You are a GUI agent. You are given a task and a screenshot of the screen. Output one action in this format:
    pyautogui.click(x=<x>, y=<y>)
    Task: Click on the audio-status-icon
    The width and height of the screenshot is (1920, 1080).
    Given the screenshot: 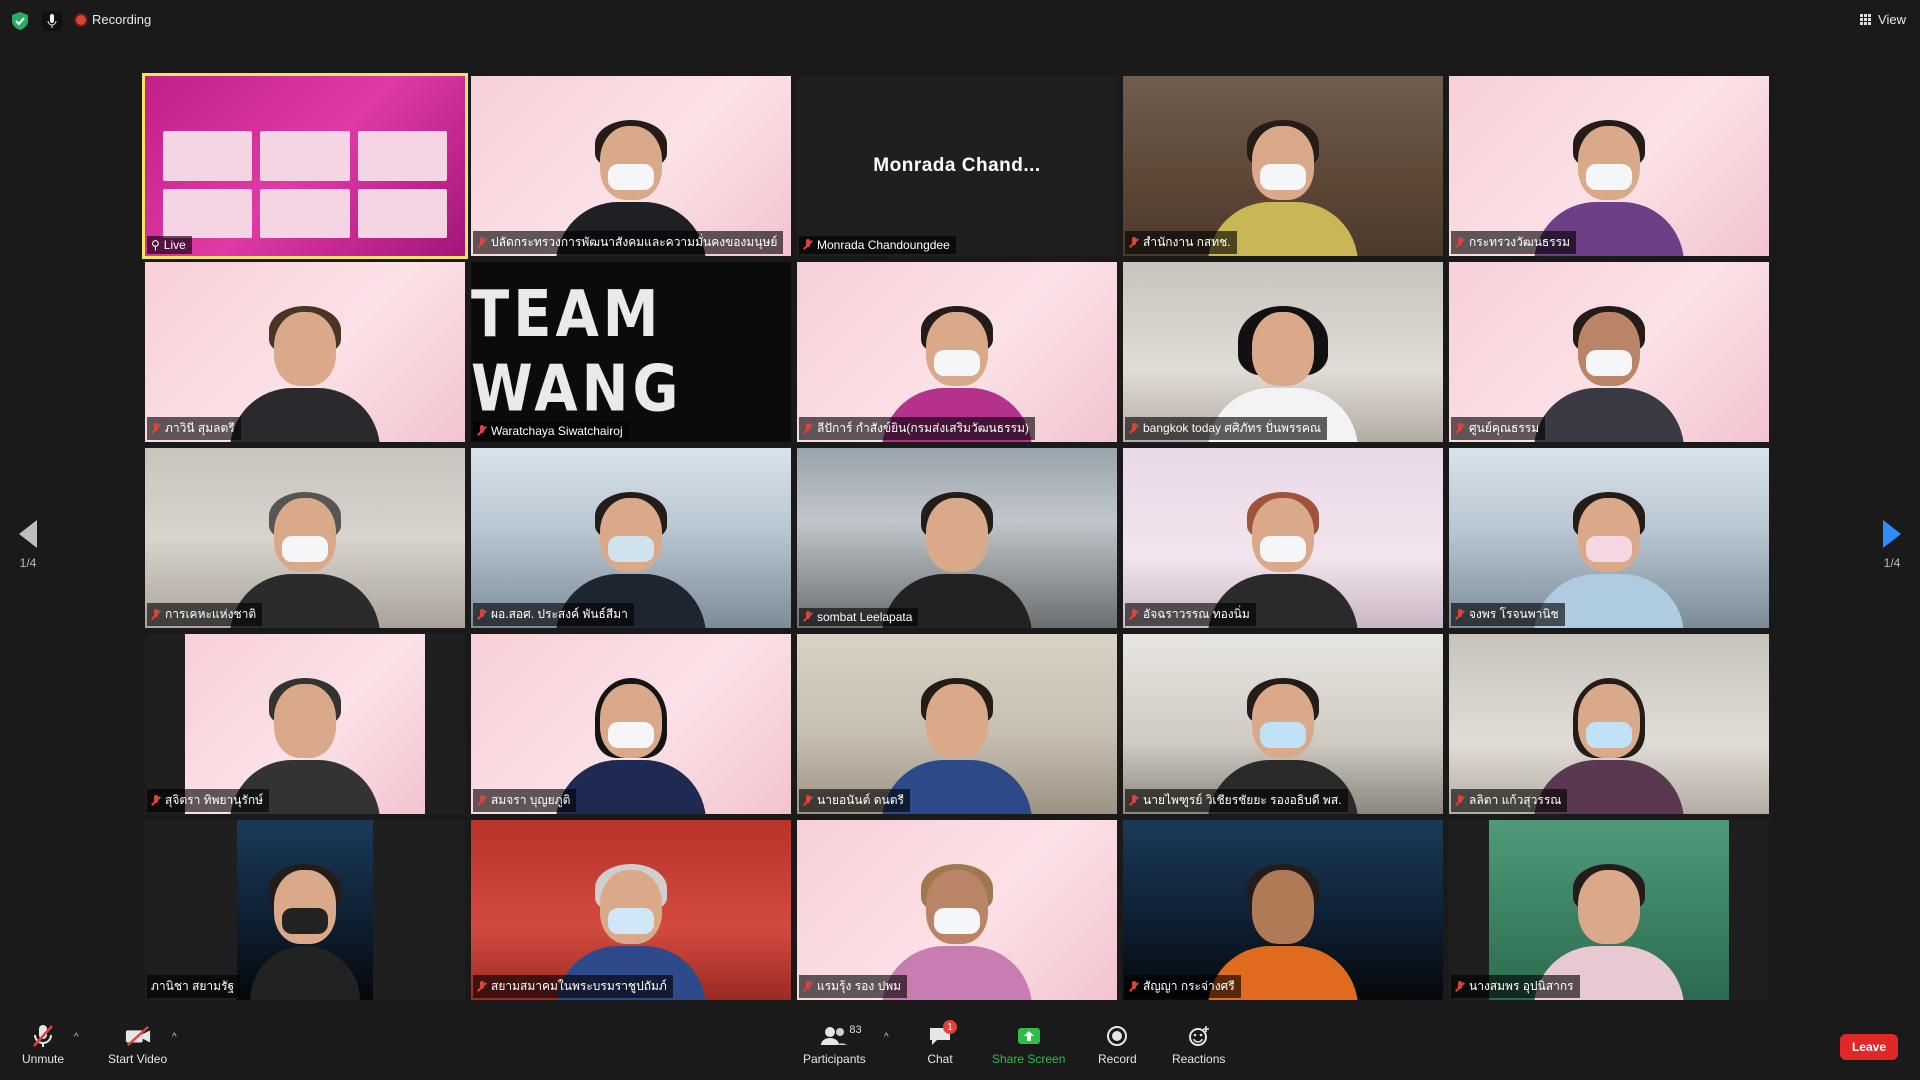 What is the action you would take?
    pyautogui.click(x=52, y=21)
    